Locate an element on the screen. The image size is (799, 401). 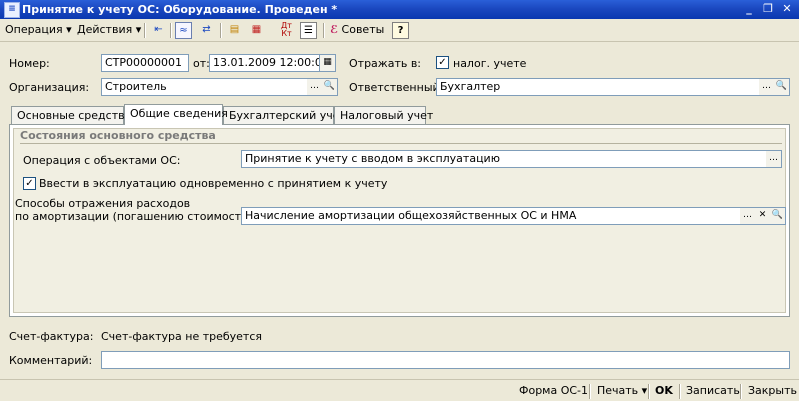
actions-menu-label: Действия is located at coordinates (105, 29).